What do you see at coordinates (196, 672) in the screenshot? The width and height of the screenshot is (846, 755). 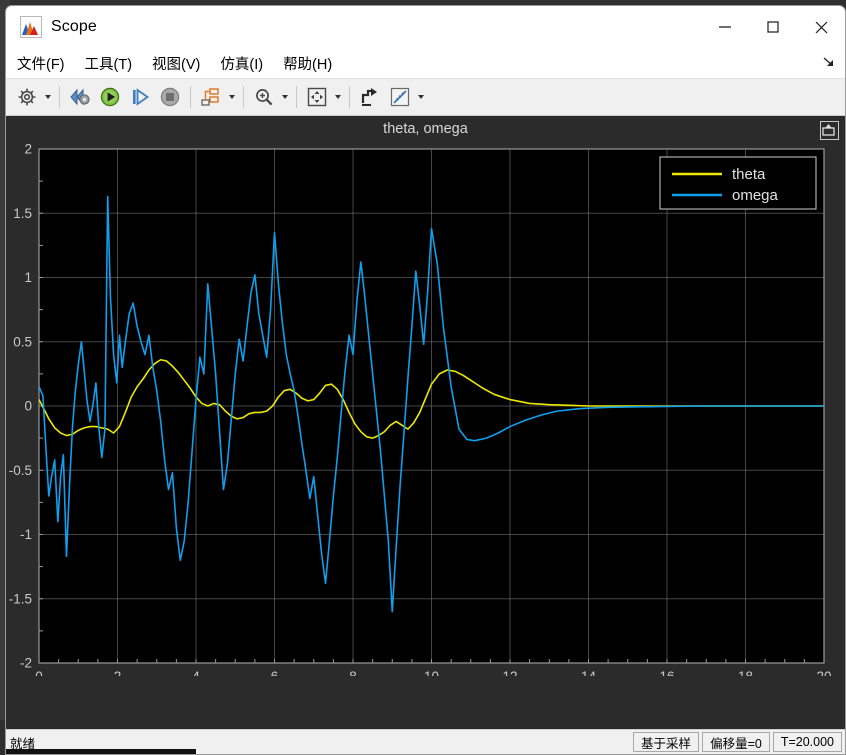 I see `x-tick-label: 4` at bounding box center [196, 672].